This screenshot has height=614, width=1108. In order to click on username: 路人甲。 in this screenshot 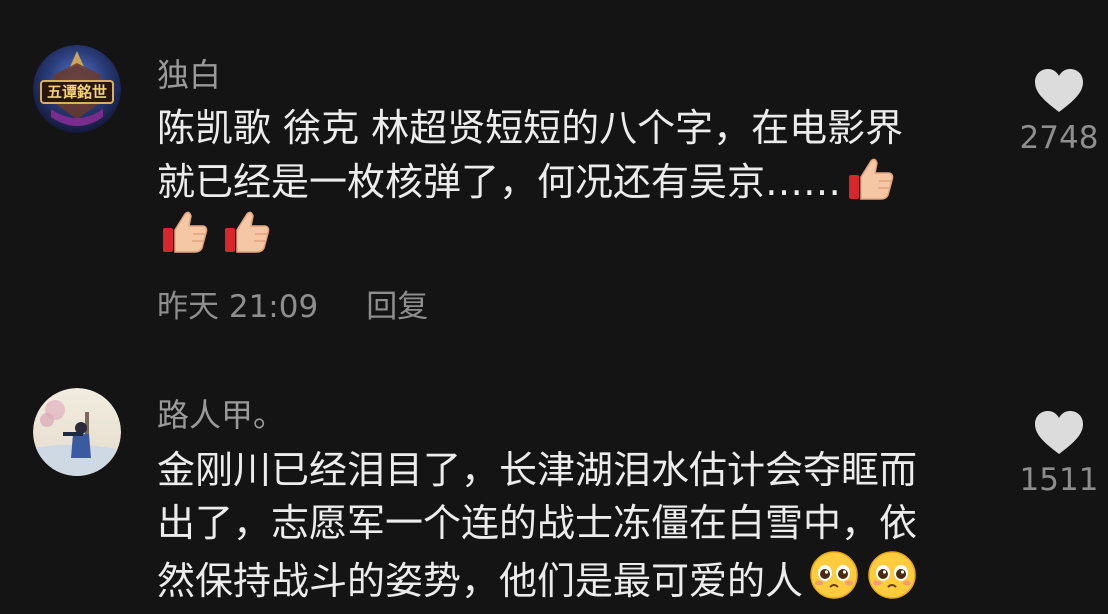, I will do `click(221, 413)`.